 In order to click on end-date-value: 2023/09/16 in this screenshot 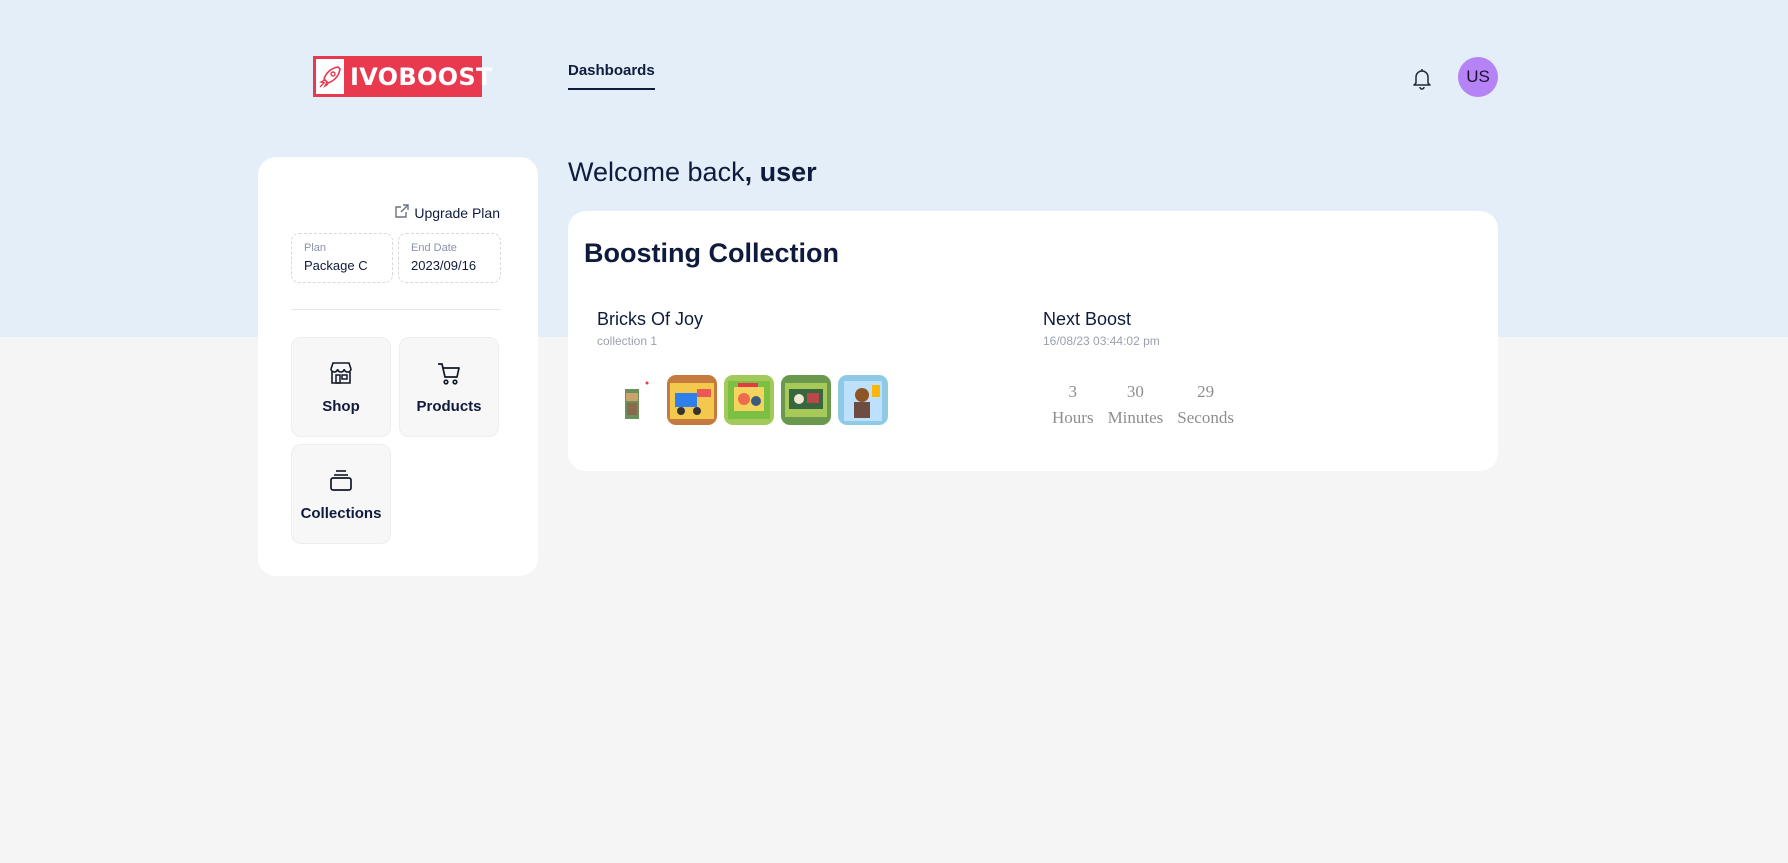, I will do `click(444, 265)`.